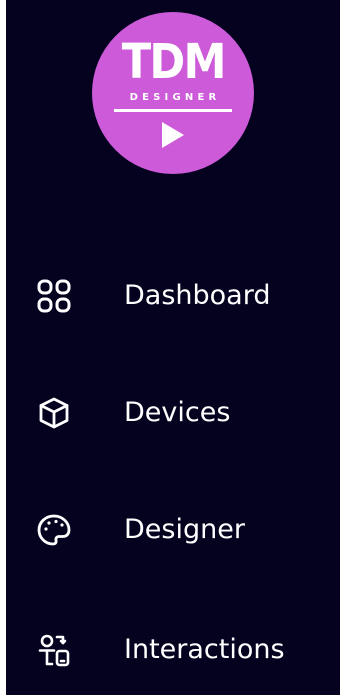 This screenshot has height=695, width=340. I want to click on sidebar-item-designer: Designer, so click(173, 530).